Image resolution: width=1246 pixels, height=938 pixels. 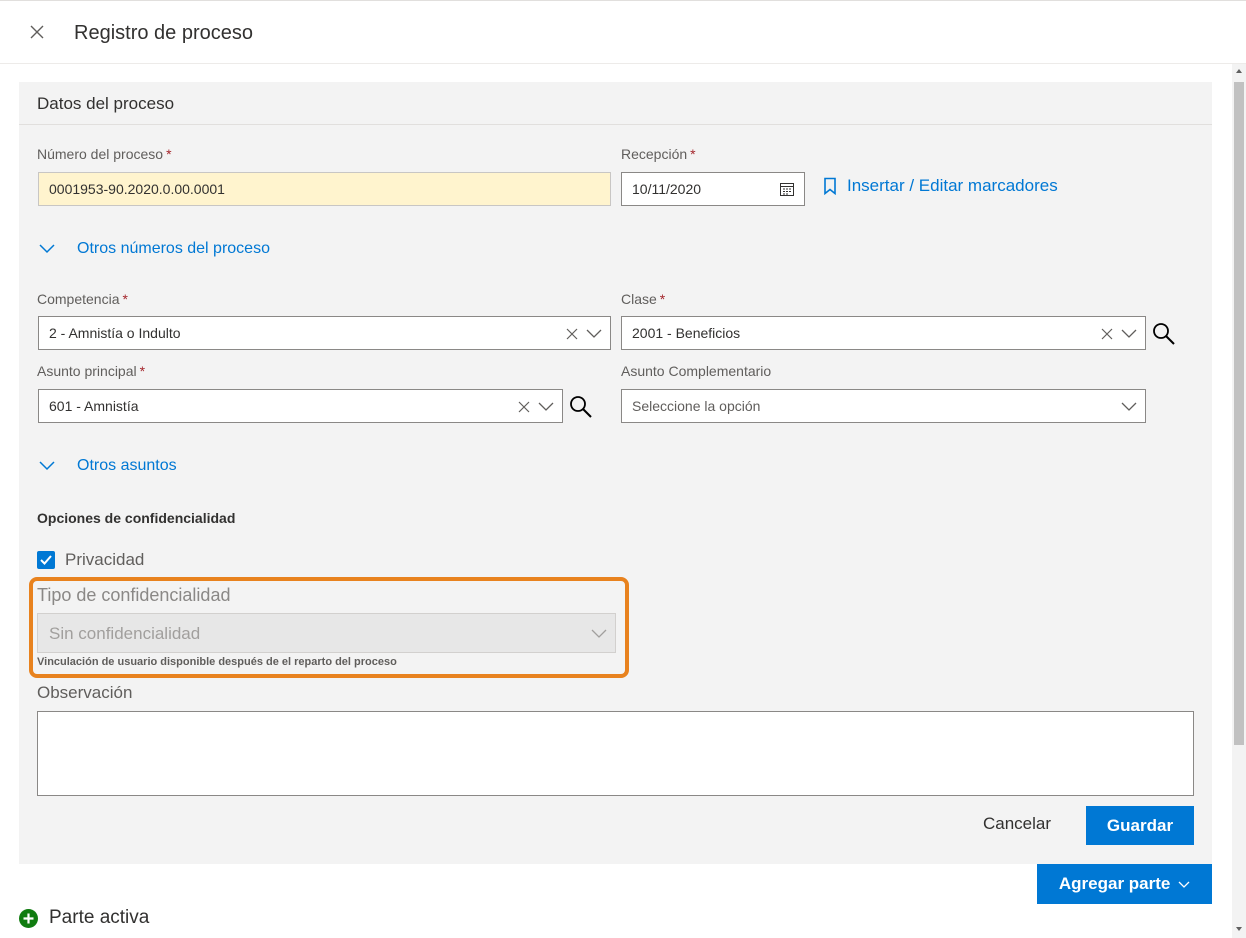 What do you see at coordinates (91, 371) in the screenshot?
I see `asunto-principal-label: Asunto principal *` at bounding box center [91, 371].